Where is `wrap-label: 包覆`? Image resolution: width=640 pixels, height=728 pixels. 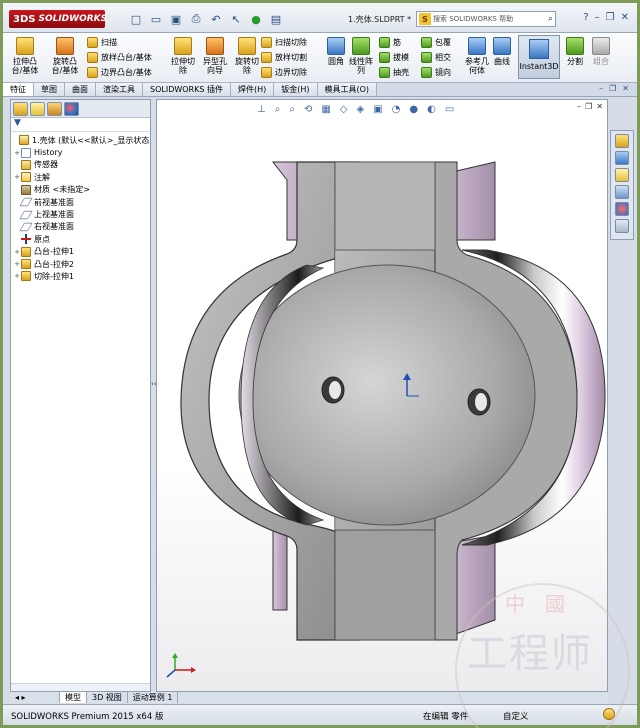
wrap-label: 包覆 is located at coordinates (443, 42).